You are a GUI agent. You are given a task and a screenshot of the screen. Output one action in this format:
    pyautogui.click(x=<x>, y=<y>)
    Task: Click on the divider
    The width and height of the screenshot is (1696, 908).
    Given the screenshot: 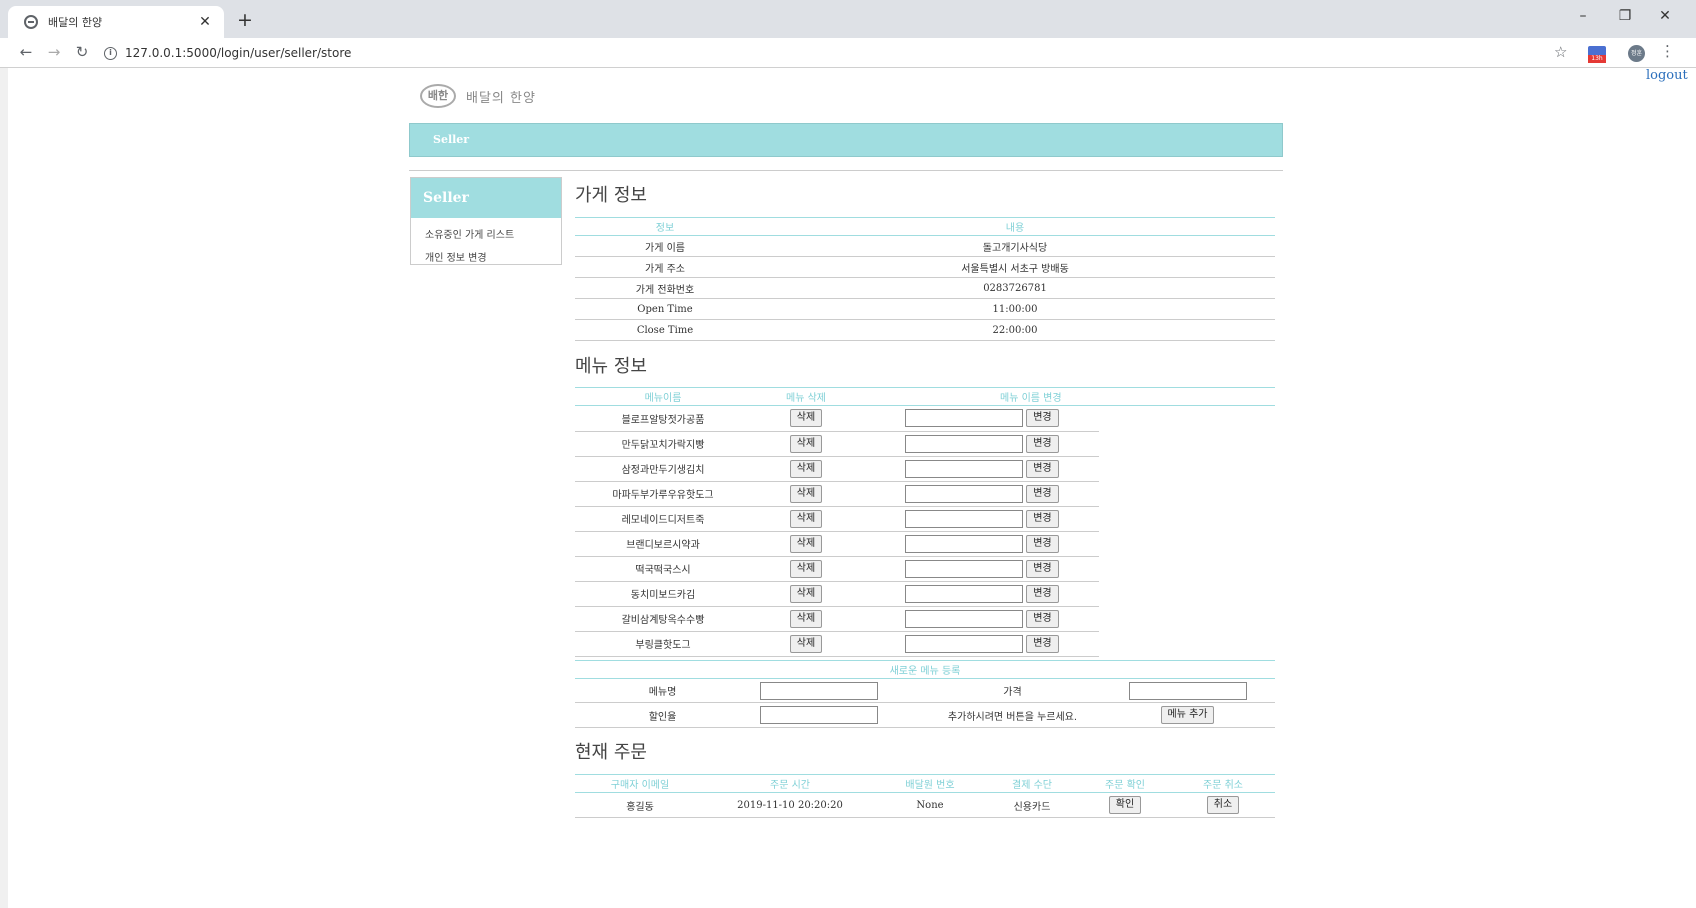 What is the action you would take?
    pyautogui.click(x=846, y=170)
    